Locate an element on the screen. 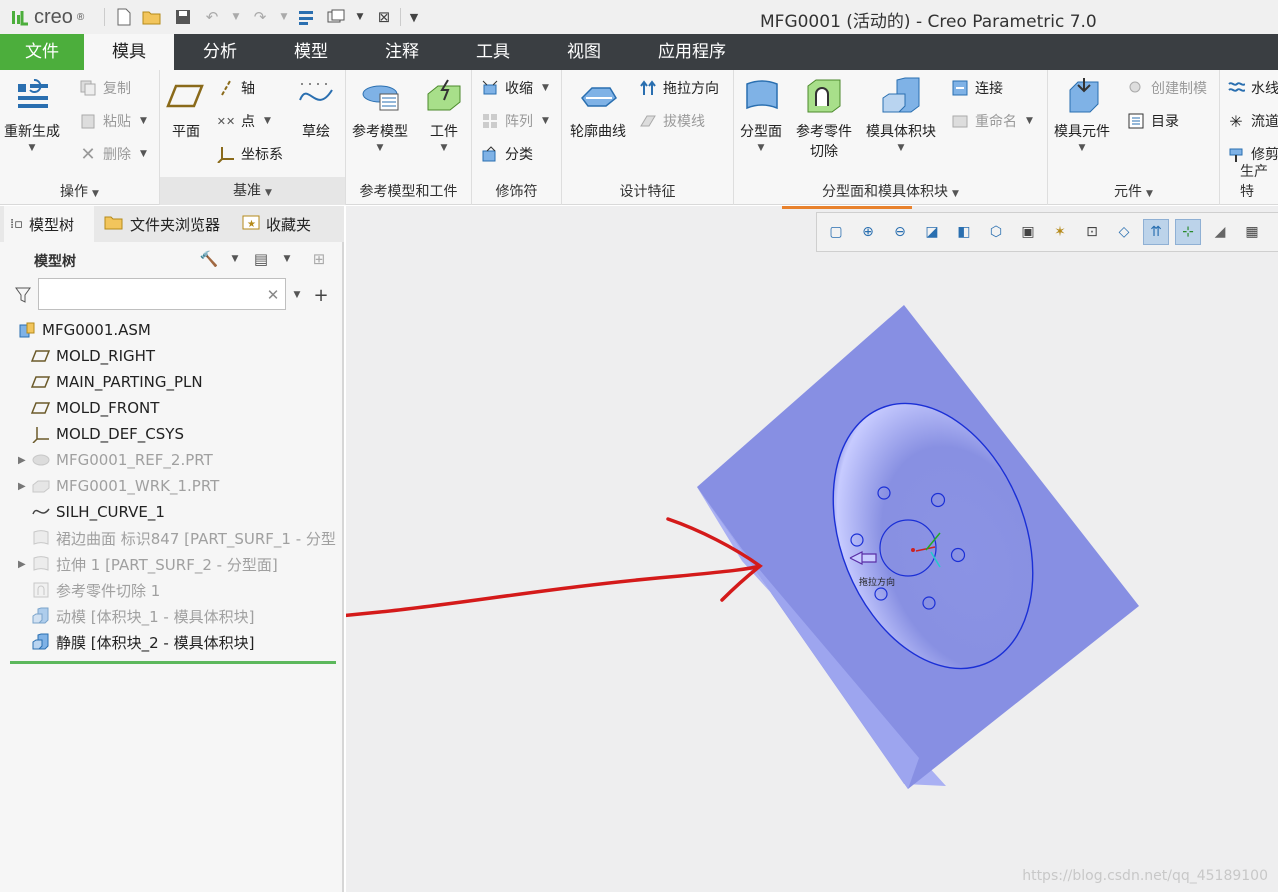  paste-label: 粘贴 is located at coordinates (117, 122).